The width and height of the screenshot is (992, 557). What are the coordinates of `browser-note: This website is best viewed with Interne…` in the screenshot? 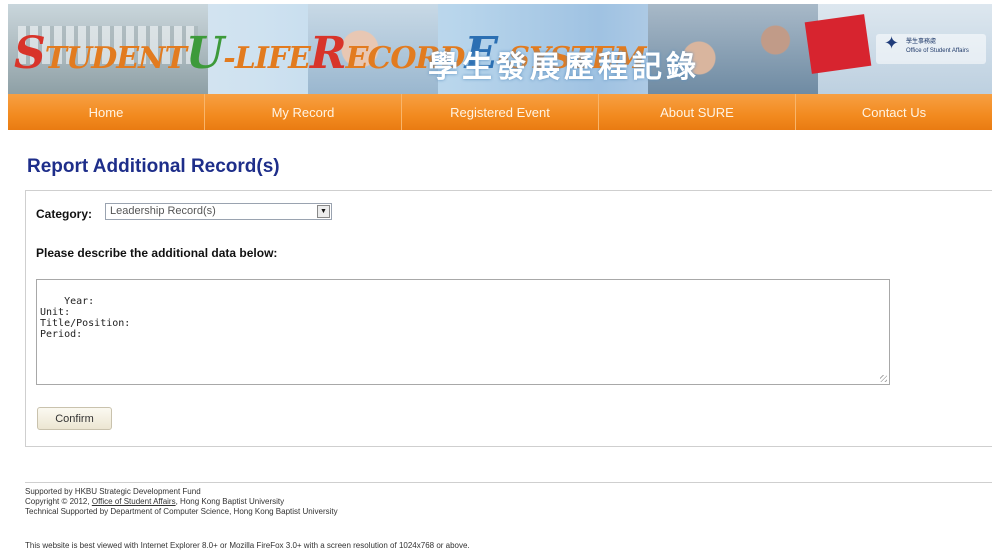 It's located at (247, 545).